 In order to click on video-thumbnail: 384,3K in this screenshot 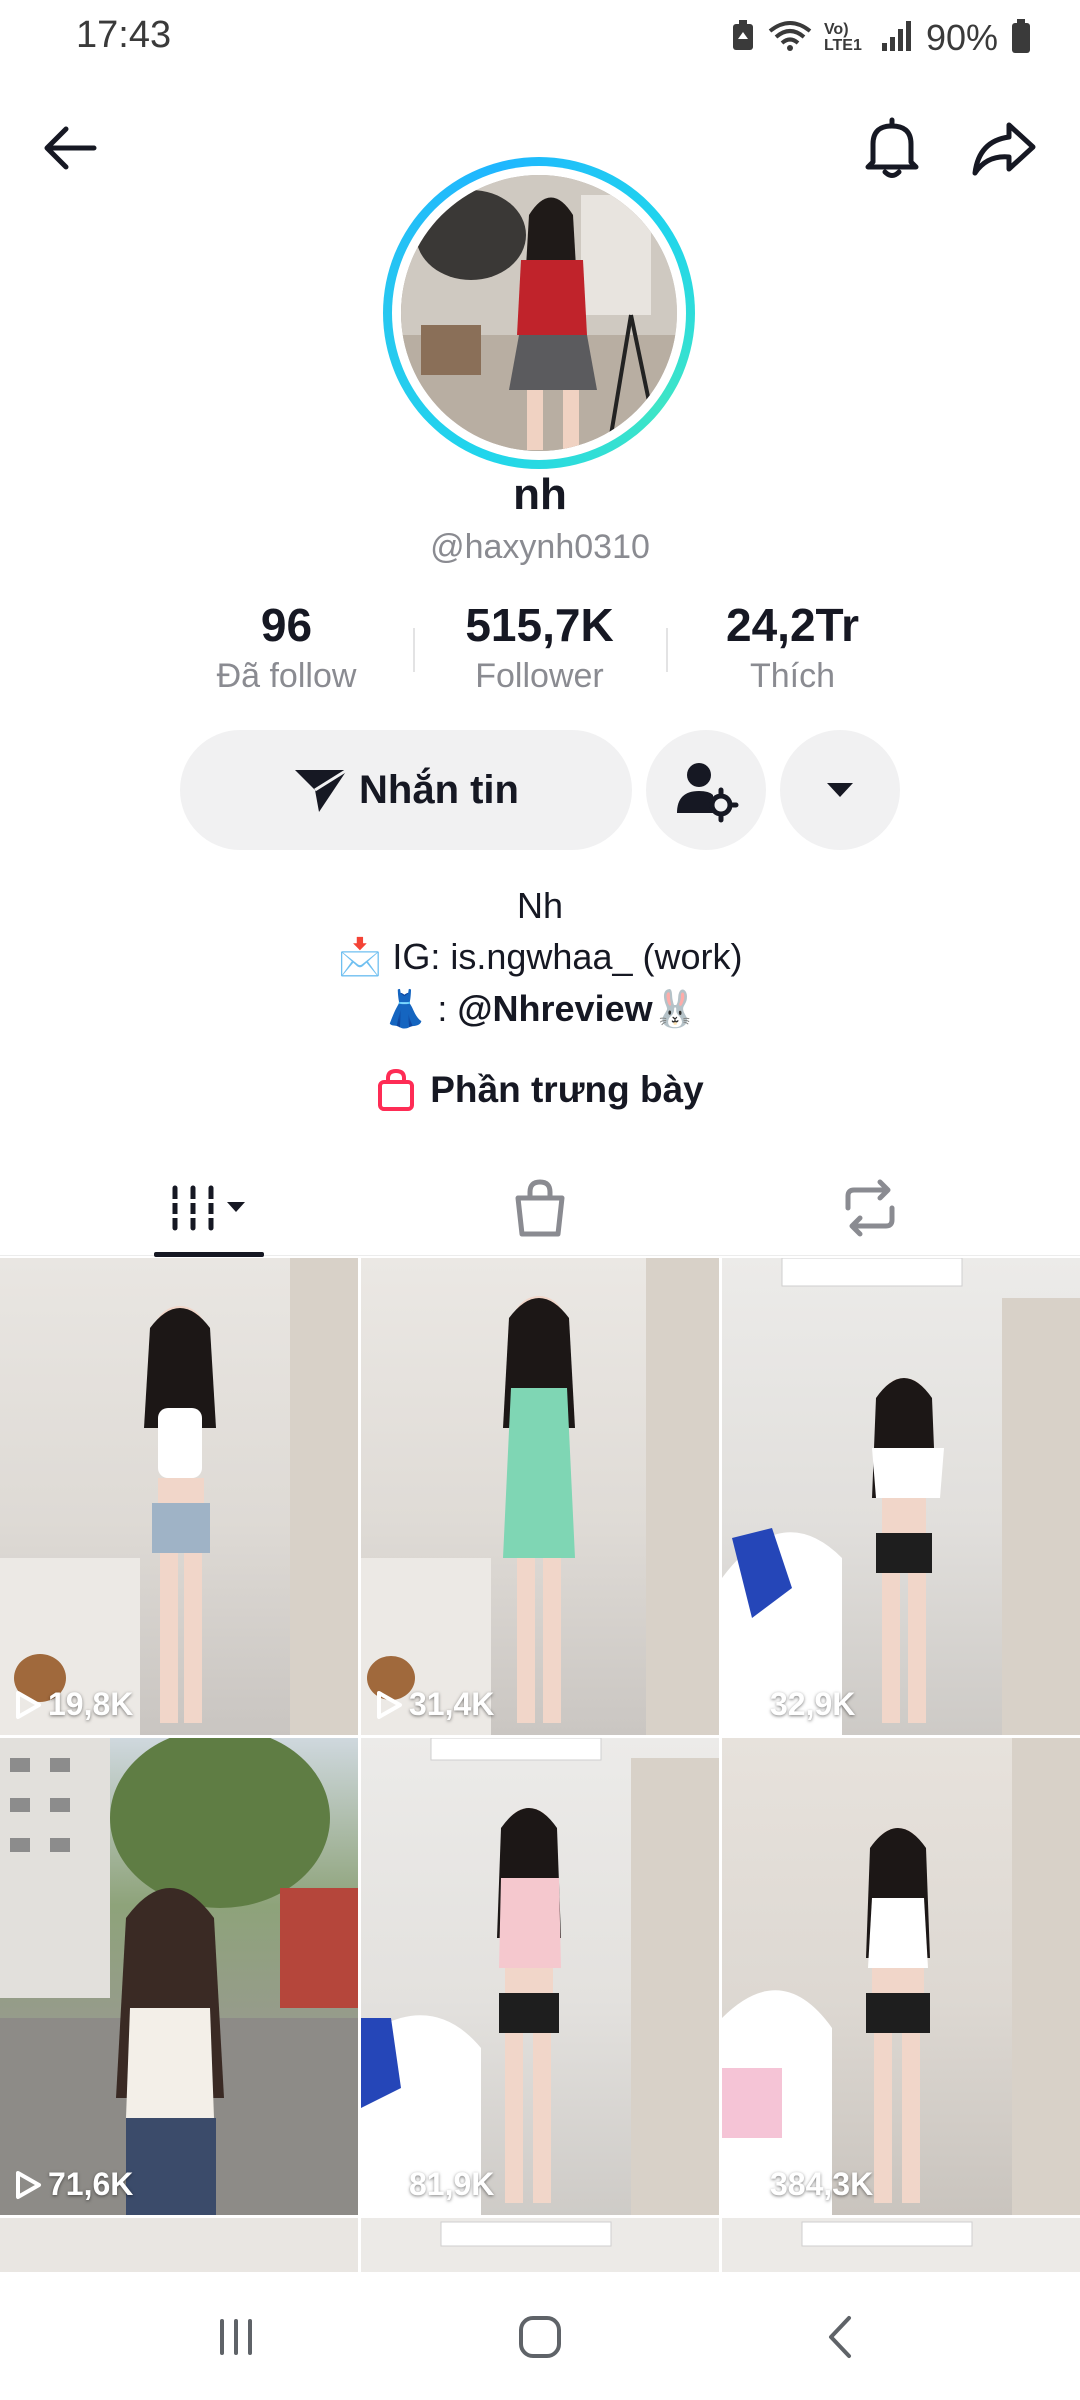, I will do `click(901, 1976)`.